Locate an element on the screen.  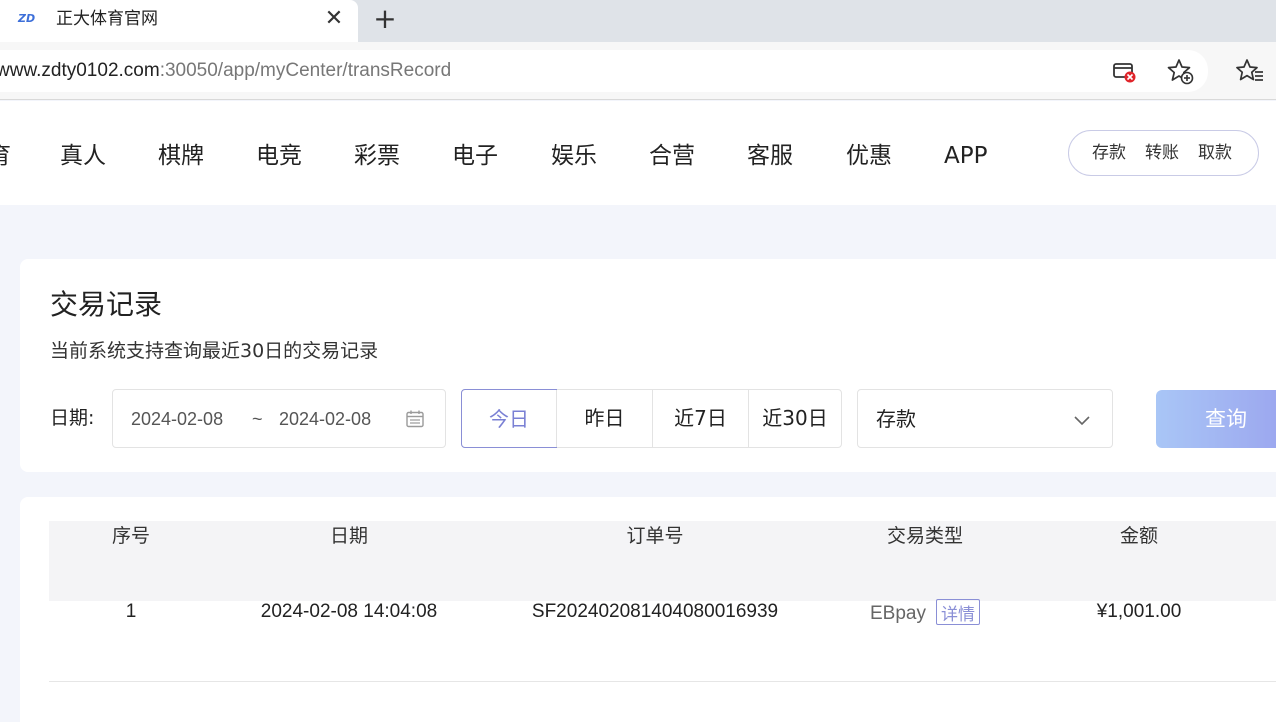
favorites-list-icon is located at coordinates (1250, 71).